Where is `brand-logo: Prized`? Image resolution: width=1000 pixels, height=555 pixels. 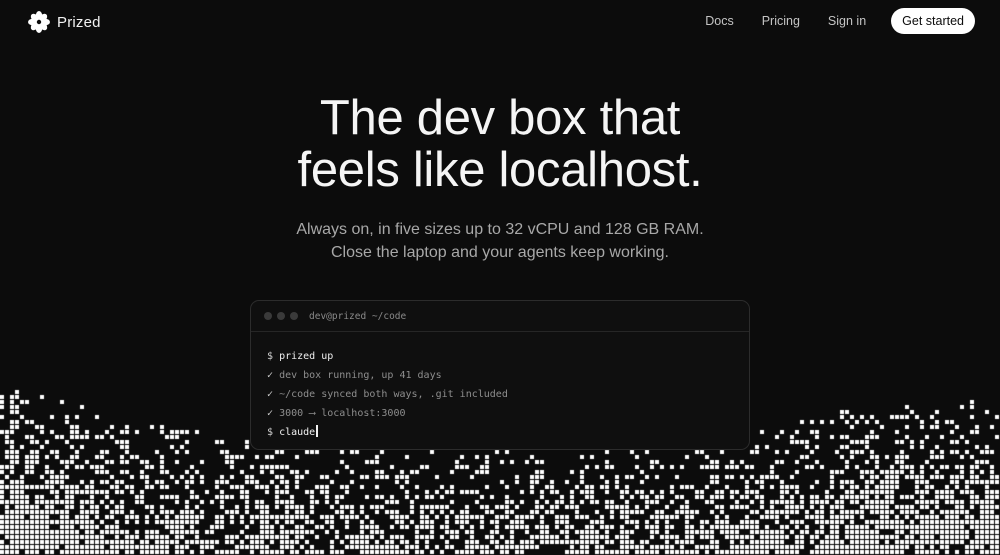
brand-logo: Prized is located at coordinates (64, 22).